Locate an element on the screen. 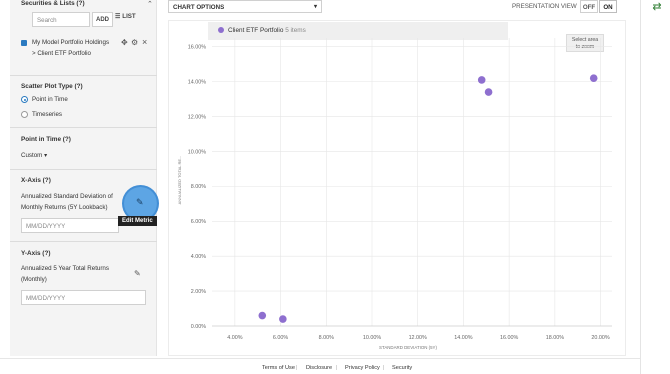  x-axis-label: STANDARD DEVIATION (5Y) is located at coordinates (408, 347).